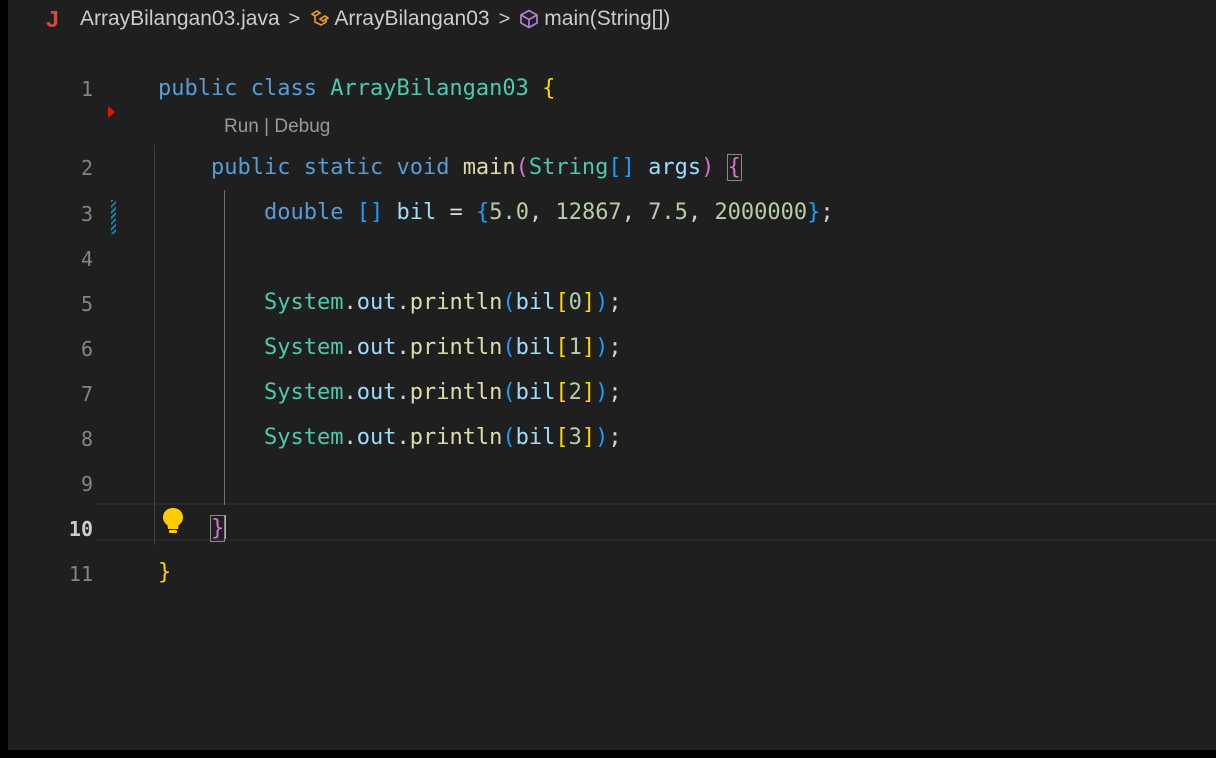  I want to click on method-cube-icon, so click(529, 19).